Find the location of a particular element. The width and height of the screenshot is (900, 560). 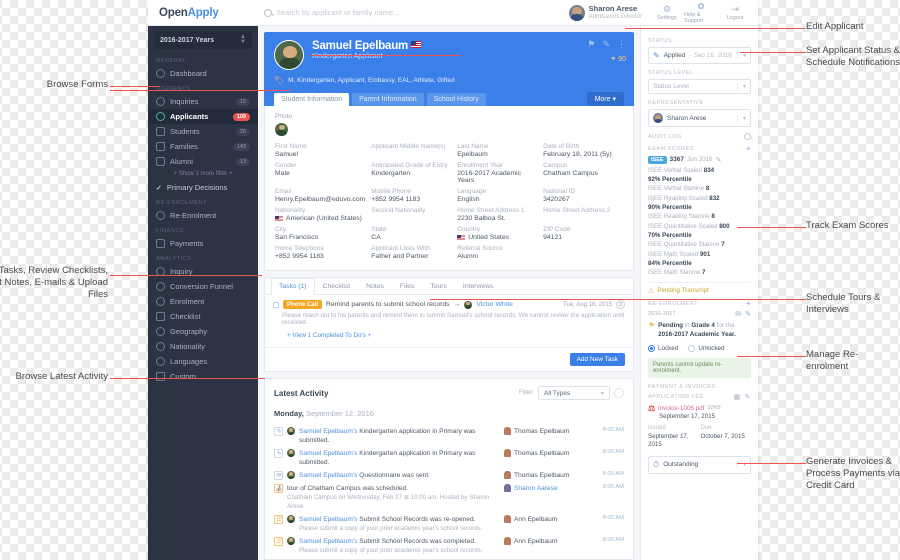

status-select: ✎ Applied - Sep 16, 2016 ▾ is located at coordinates (699, 55).